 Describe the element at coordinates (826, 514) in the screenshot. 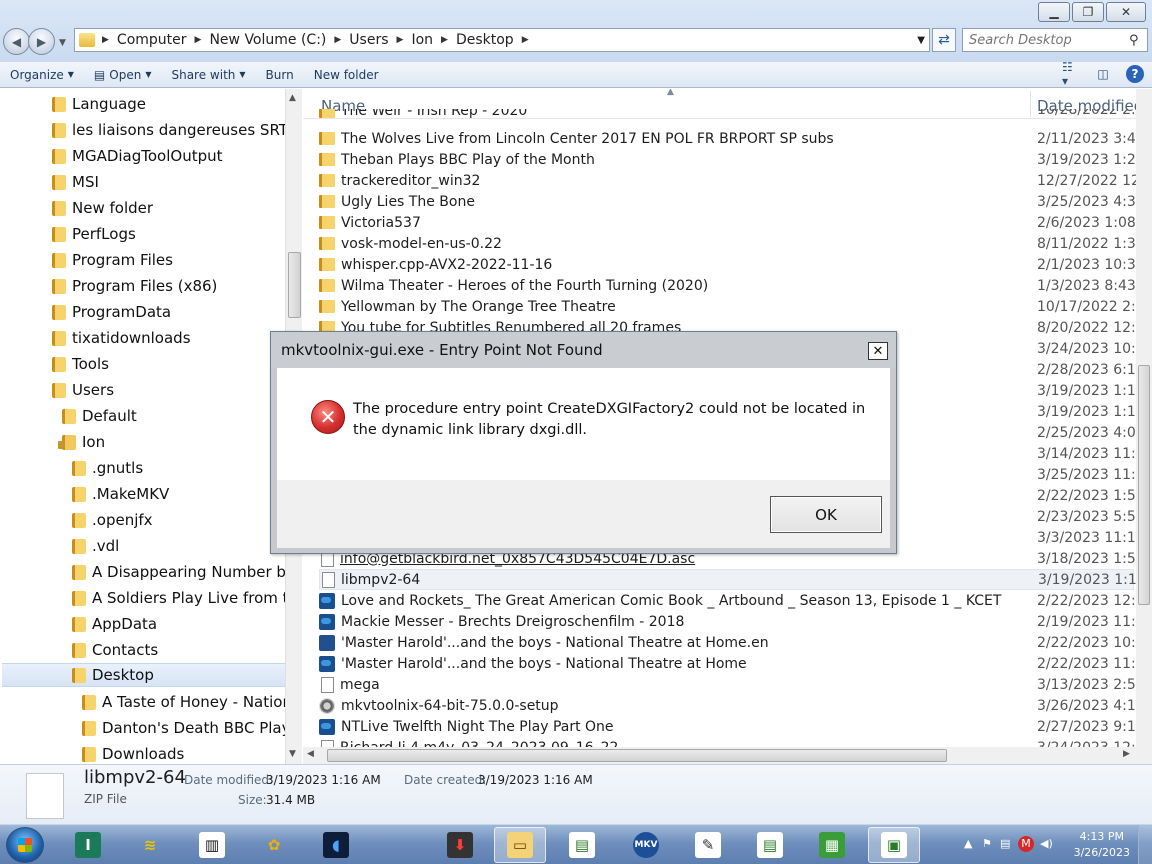

I see `ok-button: OK` at that location.